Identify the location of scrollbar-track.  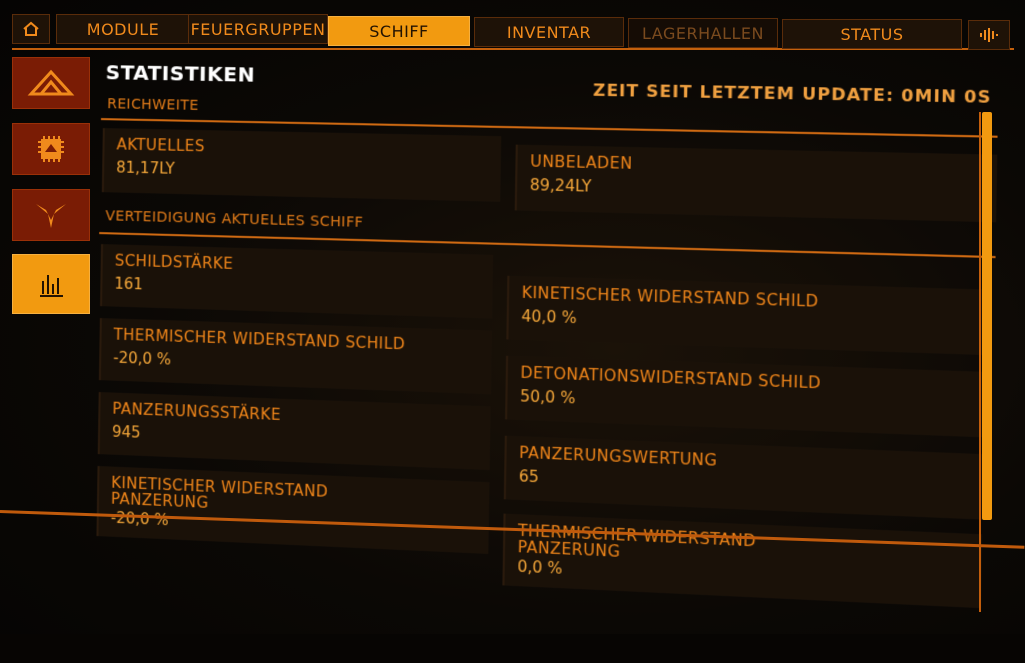
(980, 362).